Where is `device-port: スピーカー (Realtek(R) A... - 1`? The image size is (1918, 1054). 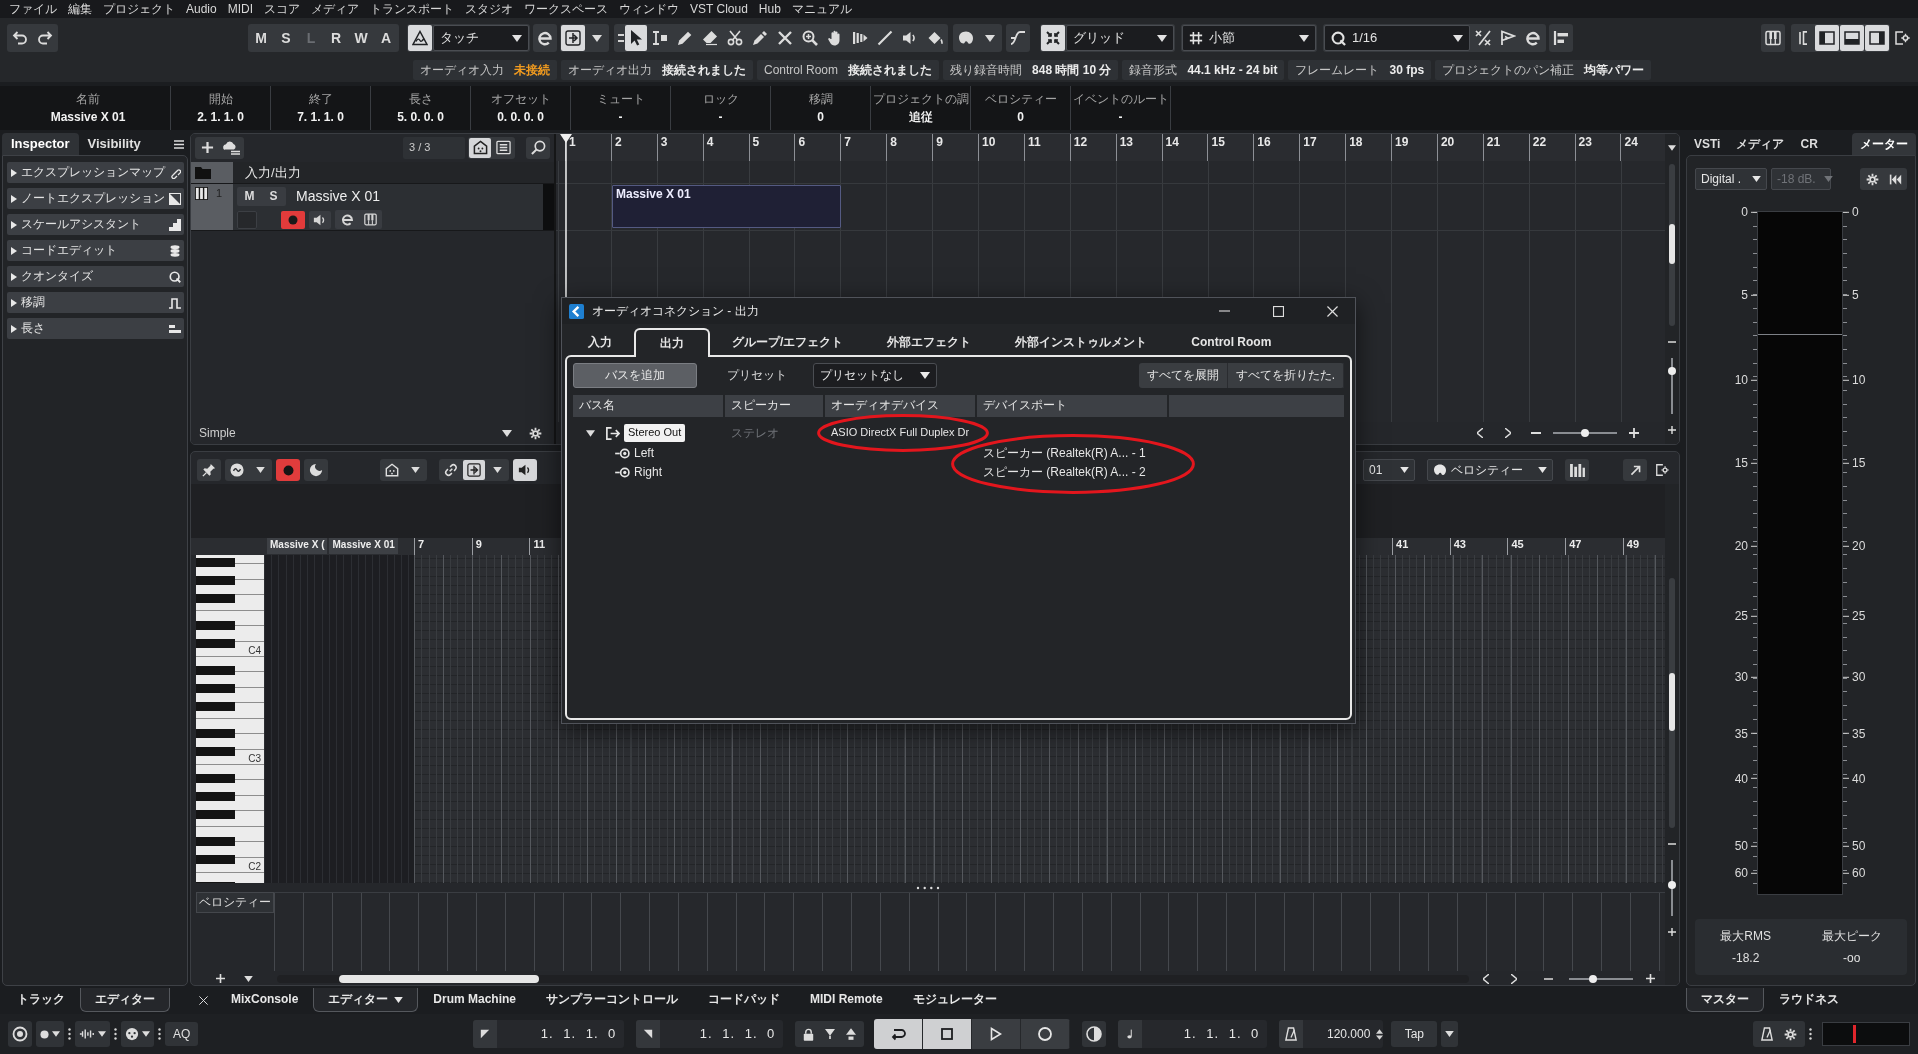
device-port: スピーカー (Realtek(R) A... - 1 is located at coordinates (1064, 453).